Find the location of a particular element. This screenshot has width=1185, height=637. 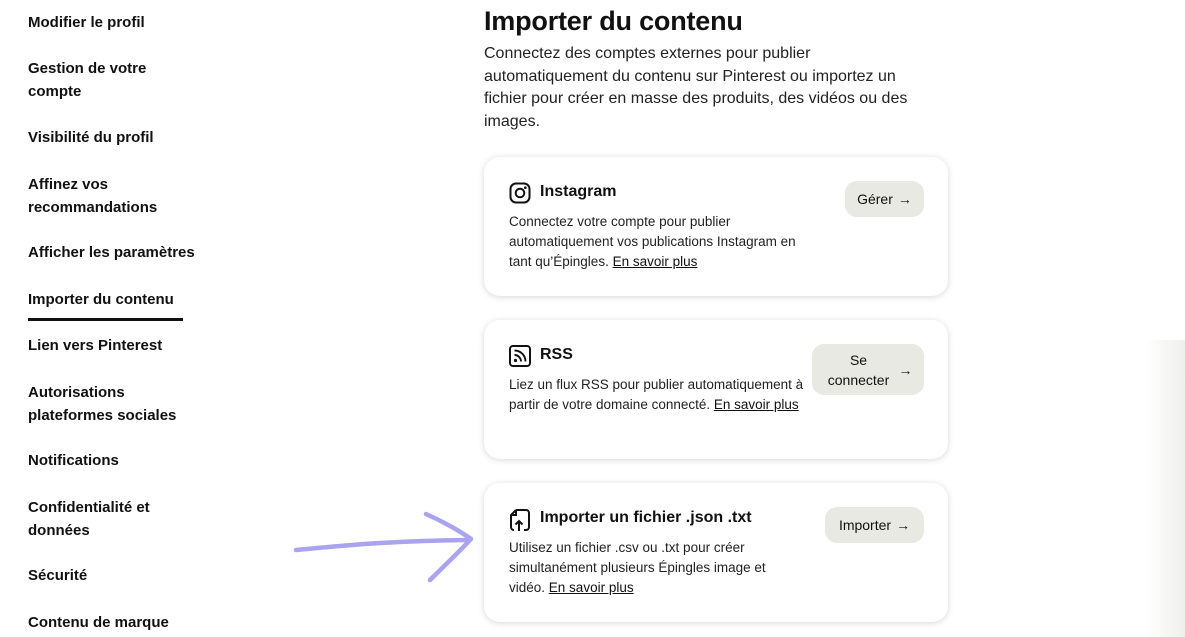

connect-button: Se connecter → is located at coordinates (868, 369).